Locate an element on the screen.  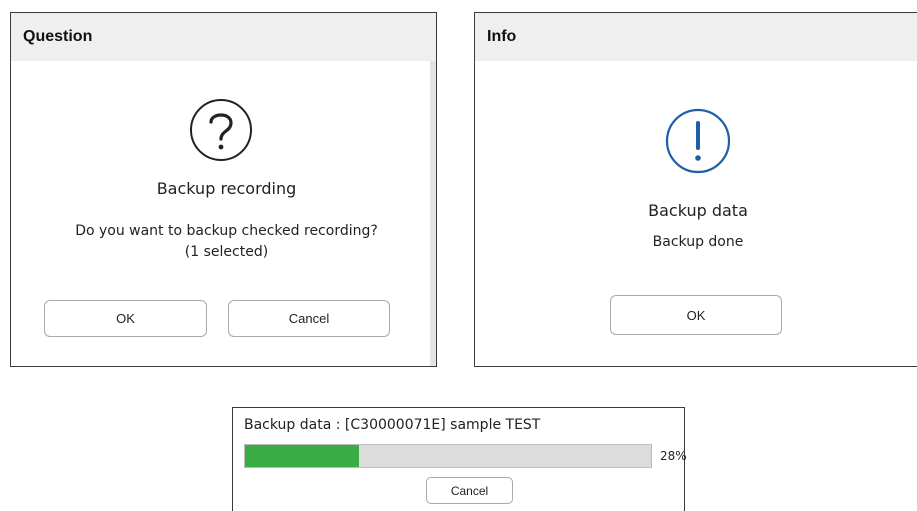
question-circle-icon is located at coordinates (221, 132).